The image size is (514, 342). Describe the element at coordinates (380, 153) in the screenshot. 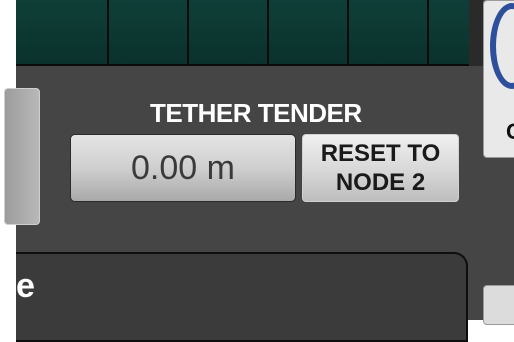

I see `reset-button-label-line1: RESET TO` at that location.